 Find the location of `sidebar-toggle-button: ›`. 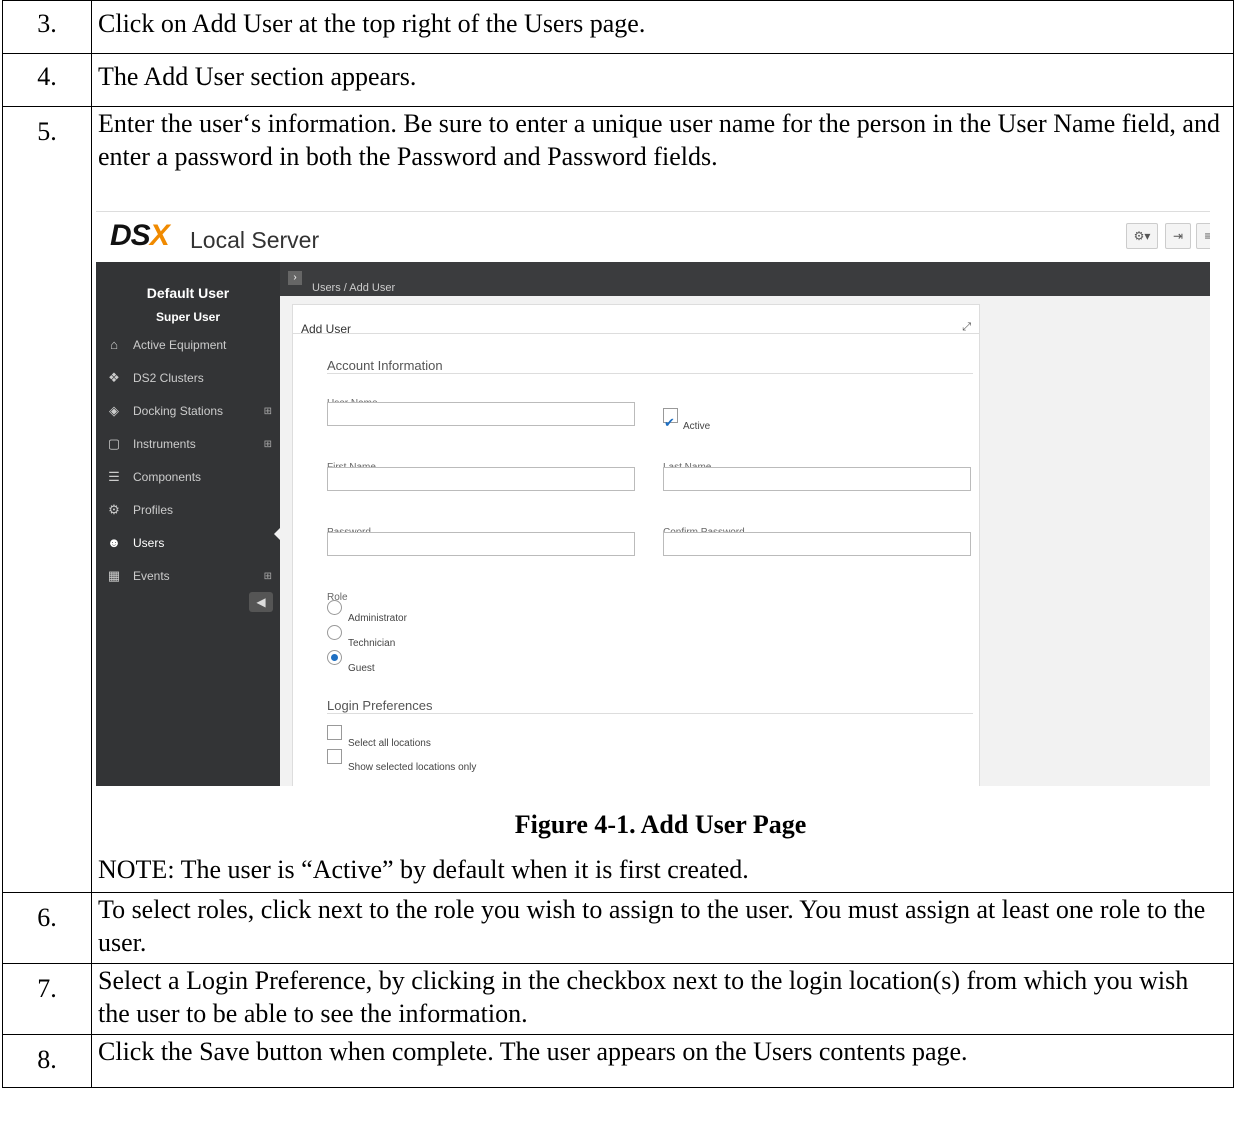

sidebar-toggle-button: › is located at coordinates (295, 278).